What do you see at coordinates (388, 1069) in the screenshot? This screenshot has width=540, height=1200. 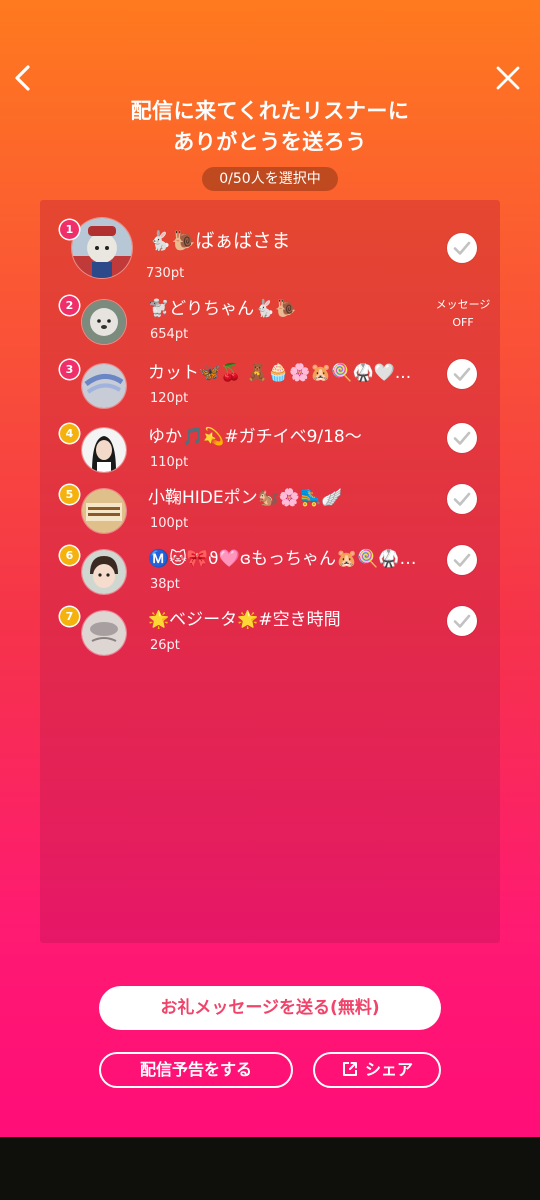 I see `share-label: シェア` at bounding box center [388, 1069].